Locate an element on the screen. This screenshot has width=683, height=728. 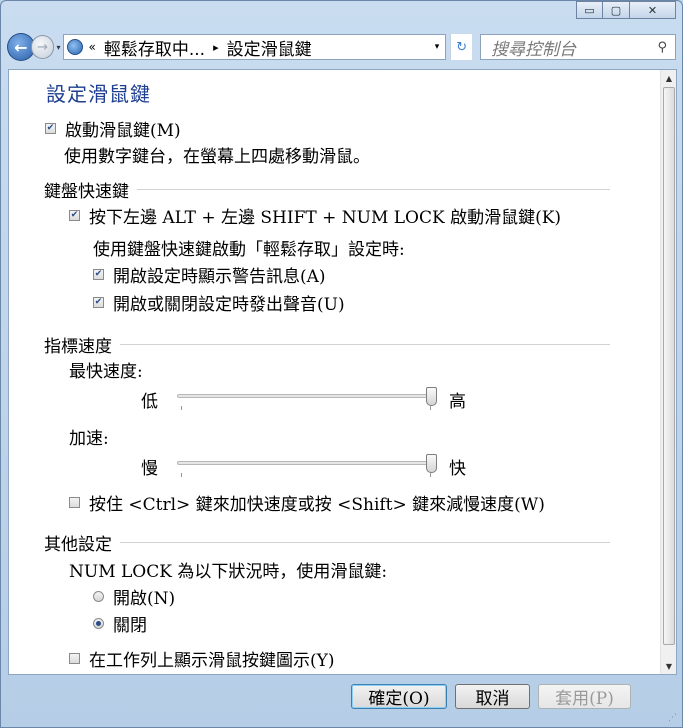
address-bar: « 輕鬆存取中... ▸ 設定滑鼠鍵 ▾ is located at coordinates (254, 47).